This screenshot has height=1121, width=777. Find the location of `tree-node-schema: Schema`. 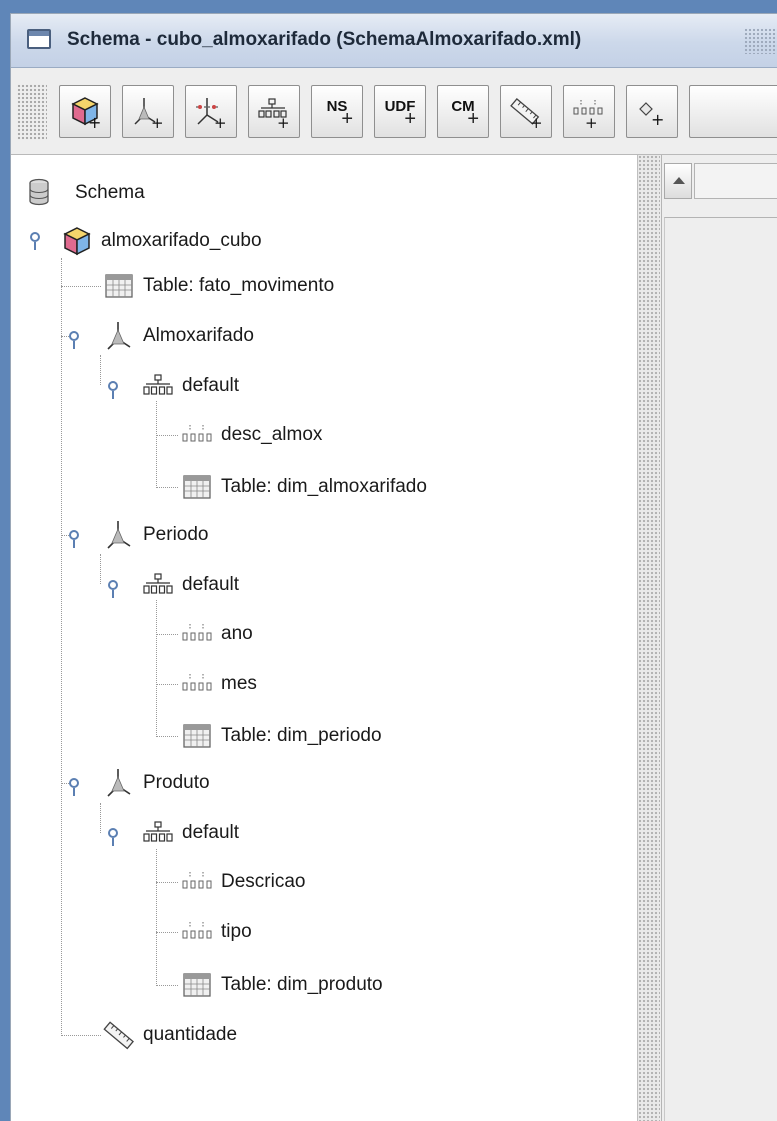

tree-node-schema: Schema is located at coordinates (84, 193).